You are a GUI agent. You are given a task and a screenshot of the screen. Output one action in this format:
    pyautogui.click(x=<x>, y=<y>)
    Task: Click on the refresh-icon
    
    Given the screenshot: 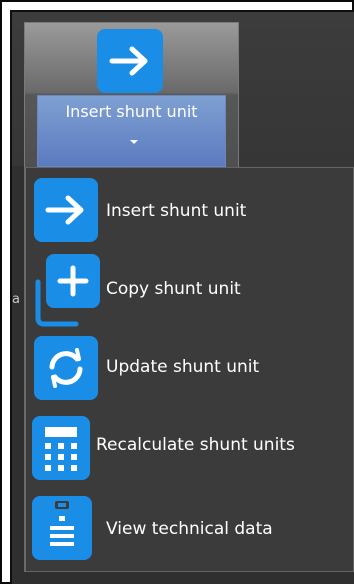 What is the action you would take?
    pyautogui.click(x=66, y=368)
    